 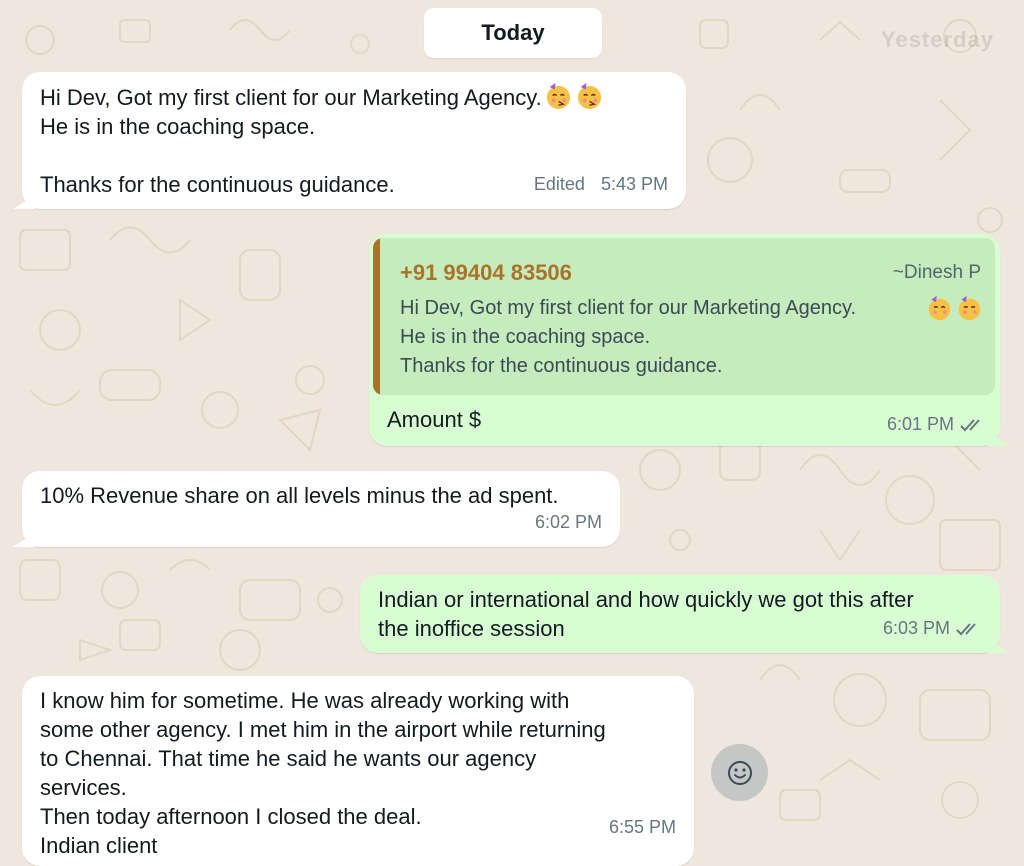 What do you see at coordinates (634, 184) in the screenshot?
I see `message-time: 5:43 PM` at bounding box center [634, 184].